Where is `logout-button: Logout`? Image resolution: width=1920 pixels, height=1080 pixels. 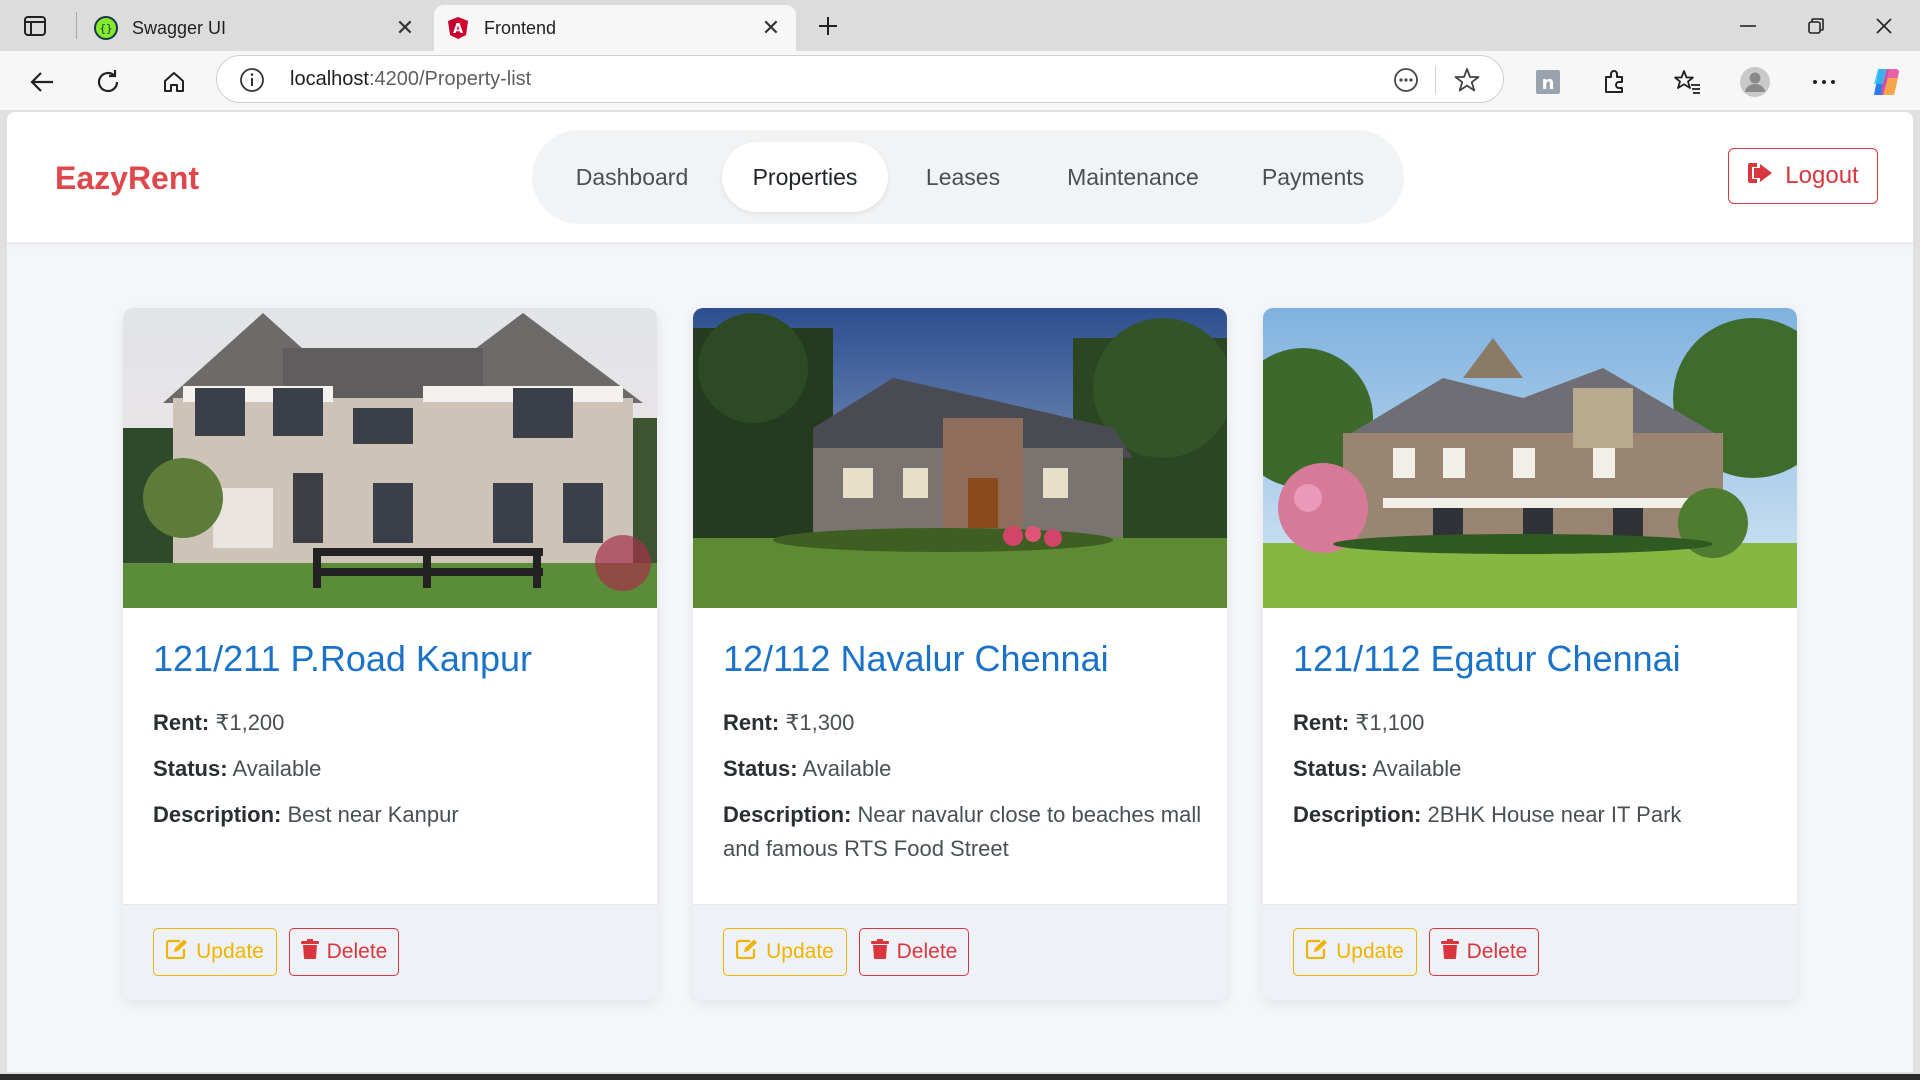
logout-button: Logout is located at coordinates (1803, 176).